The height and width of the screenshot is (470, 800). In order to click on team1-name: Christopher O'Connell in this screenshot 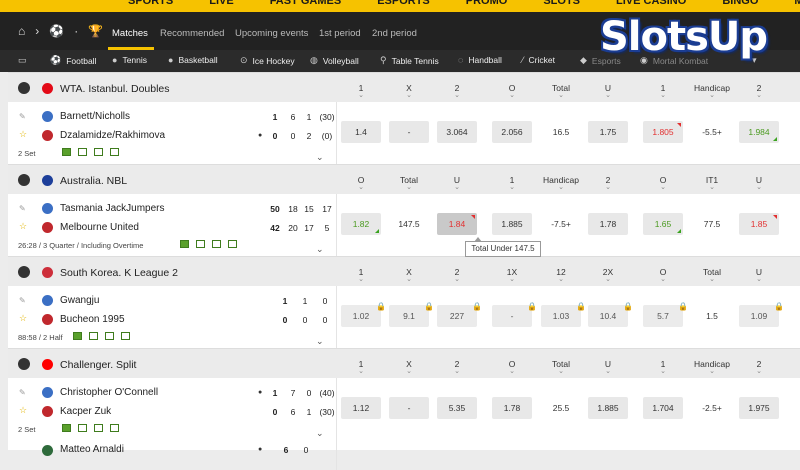, I will do `click(109, 392)`.